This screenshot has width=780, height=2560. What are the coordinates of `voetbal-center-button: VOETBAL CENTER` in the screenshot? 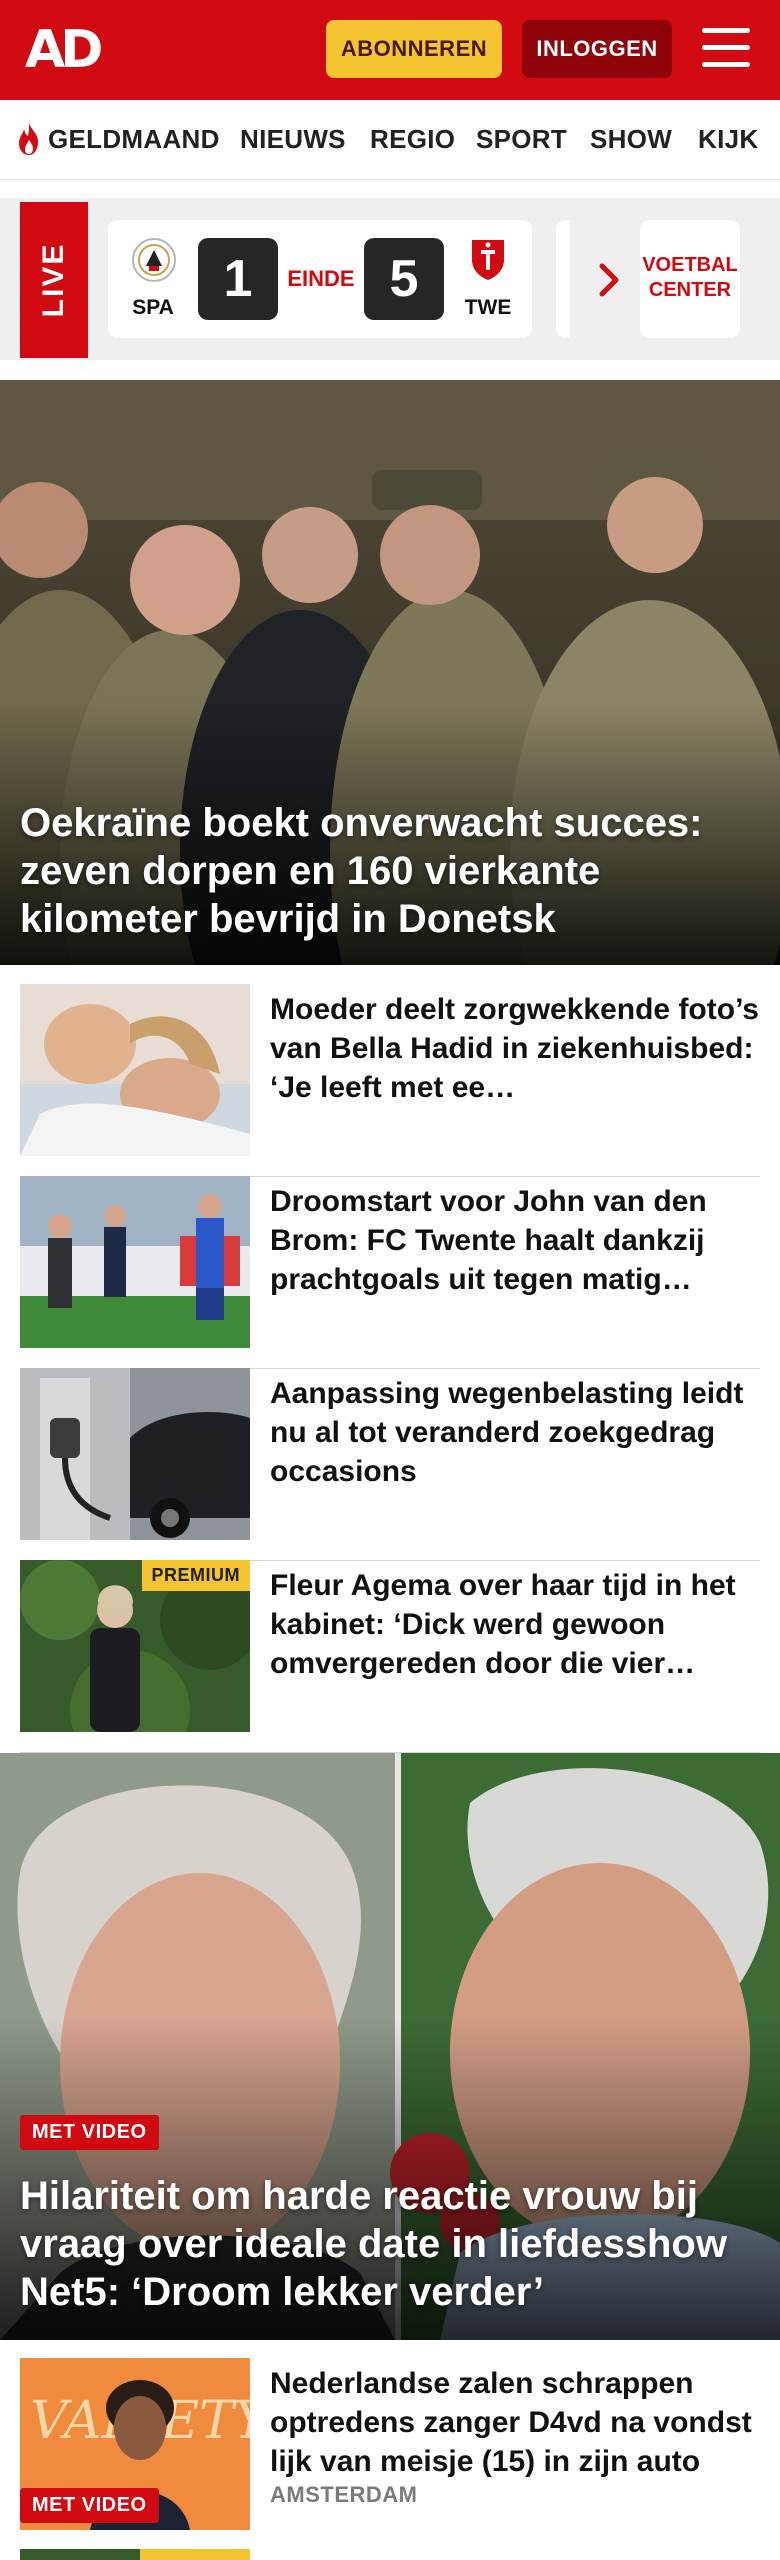 It's located at (690, 279).